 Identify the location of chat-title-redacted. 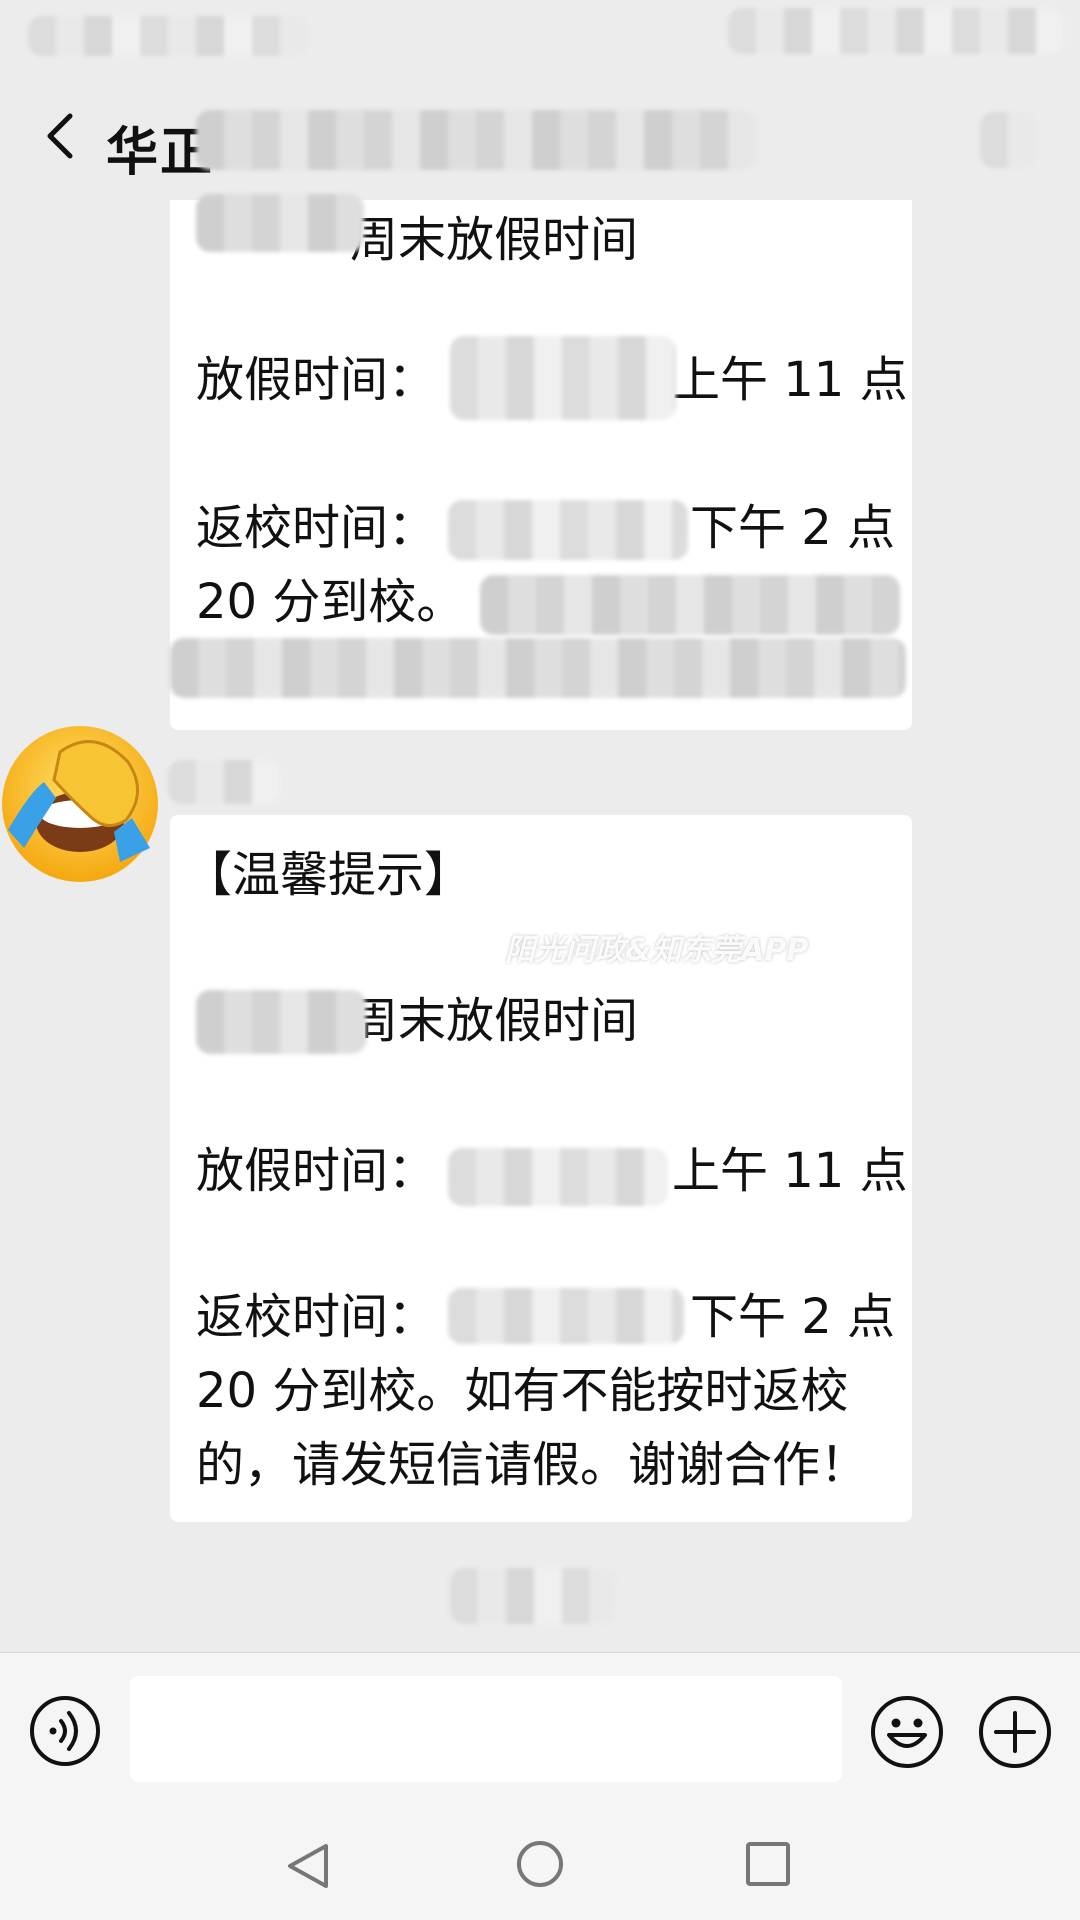
(476, 140).